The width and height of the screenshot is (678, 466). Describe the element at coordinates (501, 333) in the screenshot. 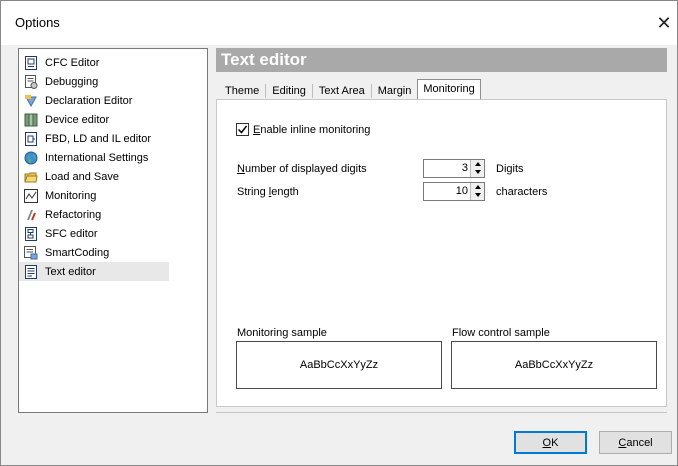

I see `flow-control-sample-label: Flow control sample` at that location.